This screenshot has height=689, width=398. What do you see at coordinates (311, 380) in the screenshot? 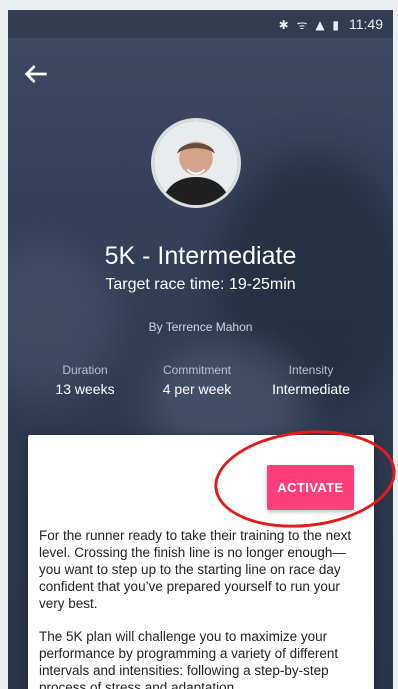
I see `stat-intensity: Intensity Intermediate` at bounding box center [311, 380].